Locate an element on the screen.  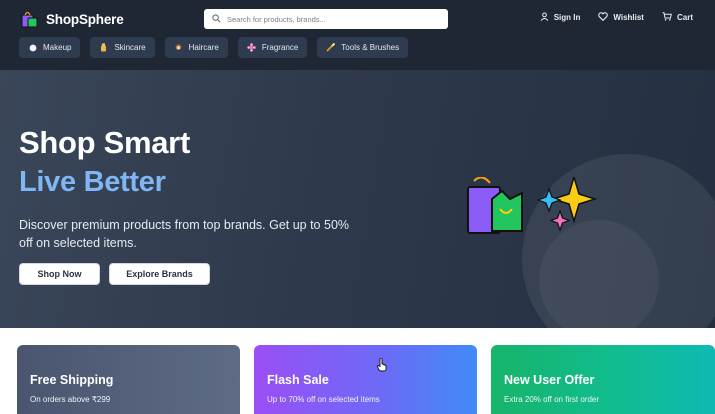
category-haircare: Haircare is located at coordinates (196, 47).